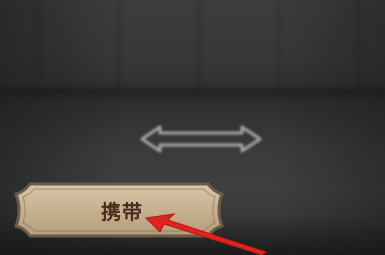 The height and width of the screenshot is (255, 385). What do you see at coordinates (201, 139) in the screenshot?
I see `double-arrow-icon` at bounding box center [201, 139].